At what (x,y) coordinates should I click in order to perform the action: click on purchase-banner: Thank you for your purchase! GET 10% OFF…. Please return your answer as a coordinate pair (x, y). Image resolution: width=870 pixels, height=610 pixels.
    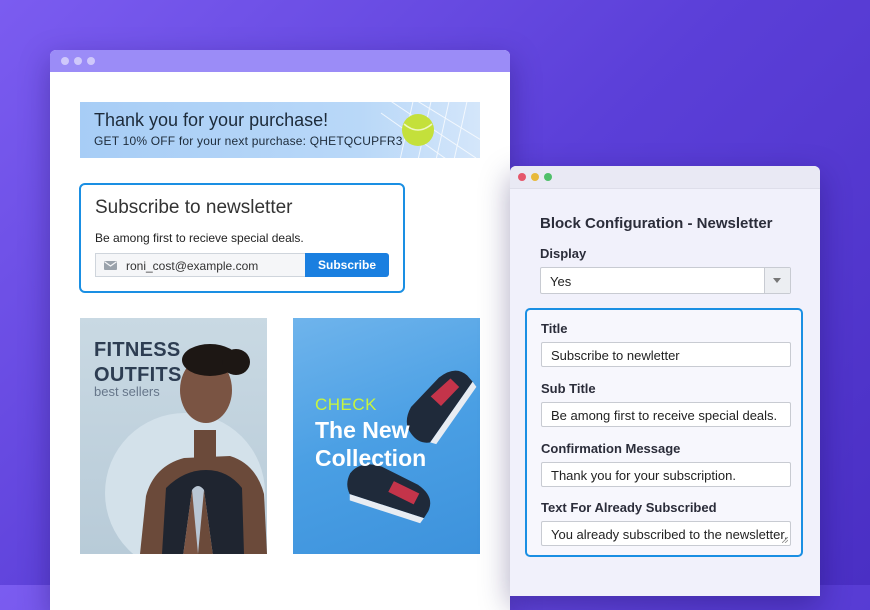
    Looking at the image, I should click on (280, 130).